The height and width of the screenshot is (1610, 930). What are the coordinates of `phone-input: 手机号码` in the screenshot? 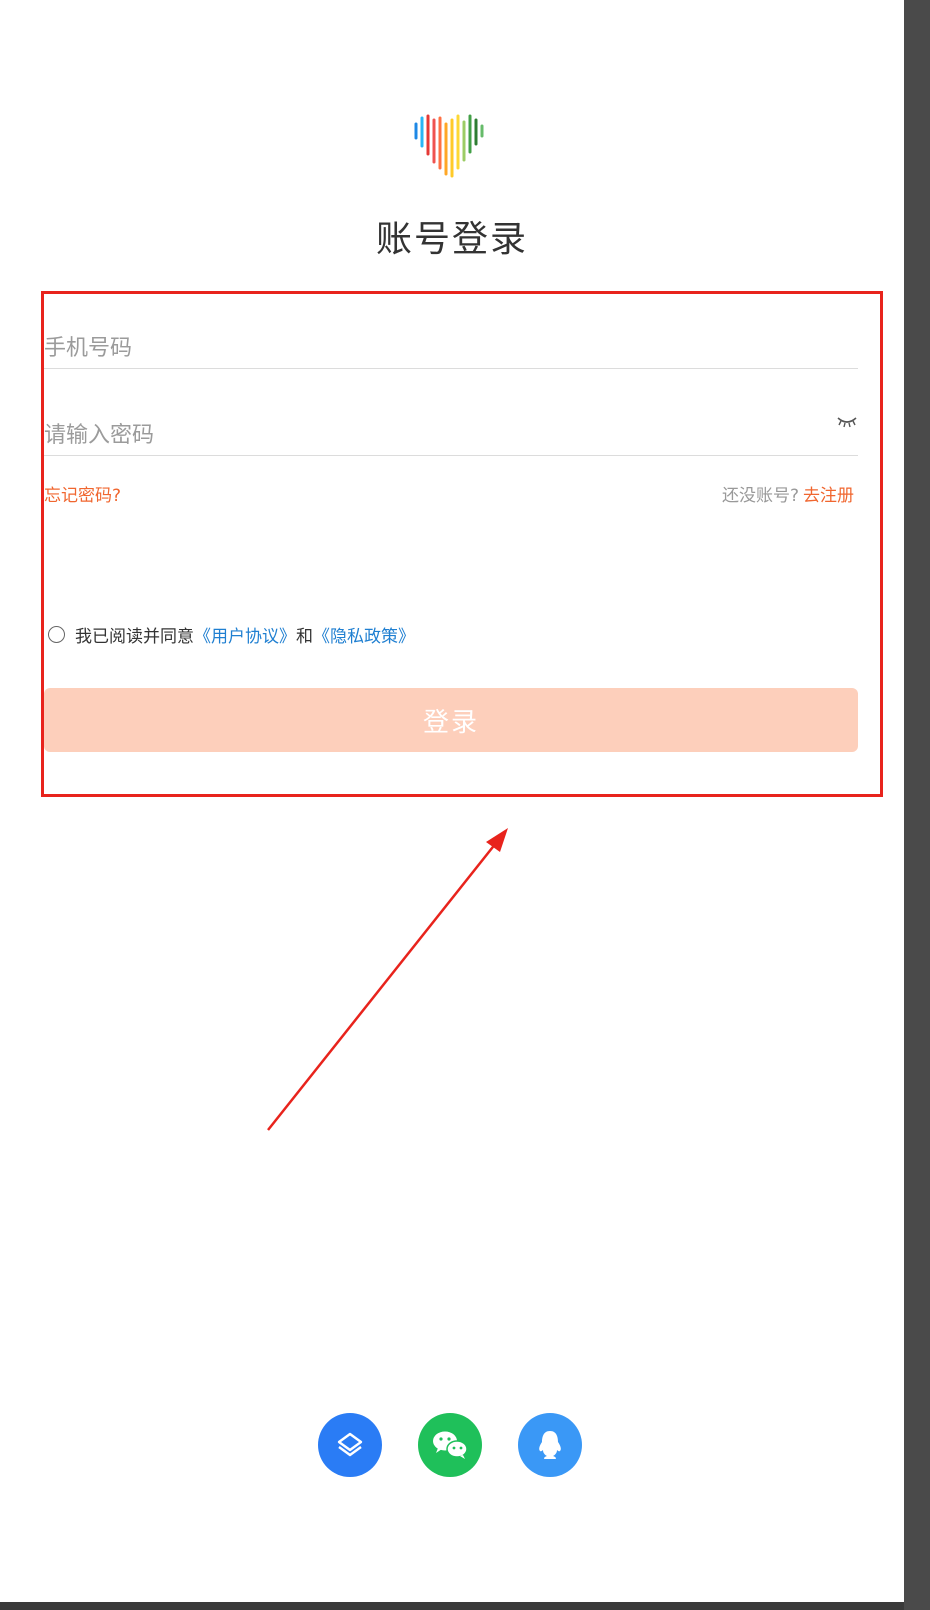 It's located at (451, 336).